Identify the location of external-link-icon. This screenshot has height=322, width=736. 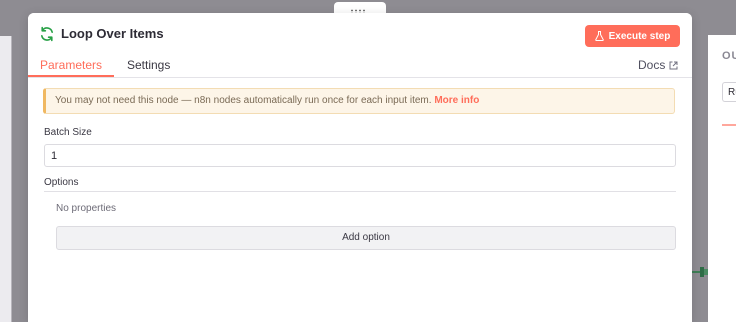
(673, 65).